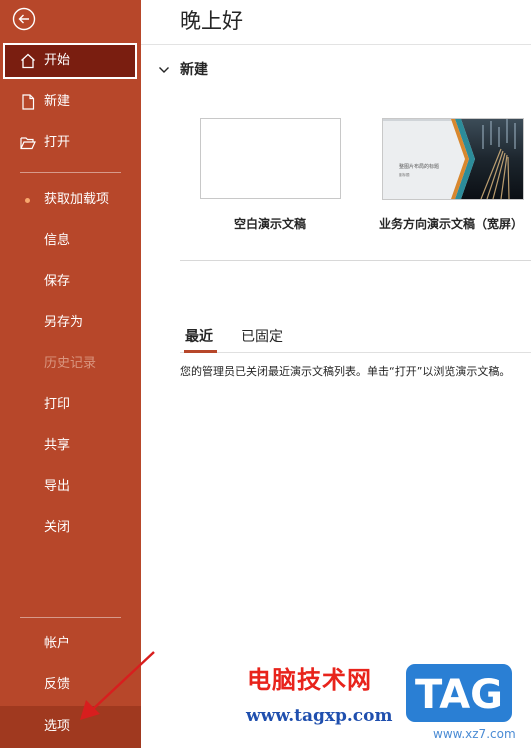  What do you see at coordinates (57, 281) in the screenshot?
I see `sidebar-item-label: 保存` at bounding box center [57, 281].